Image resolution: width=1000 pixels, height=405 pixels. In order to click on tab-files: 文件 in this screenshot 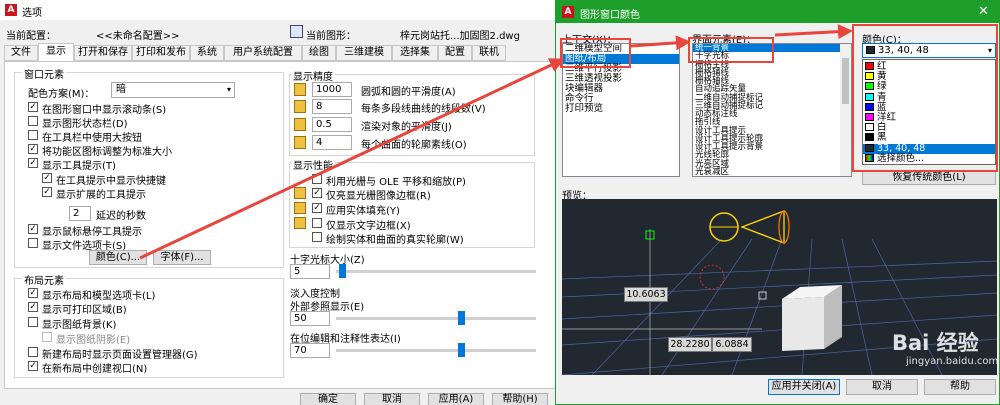, I will do `click(21, 53)`.